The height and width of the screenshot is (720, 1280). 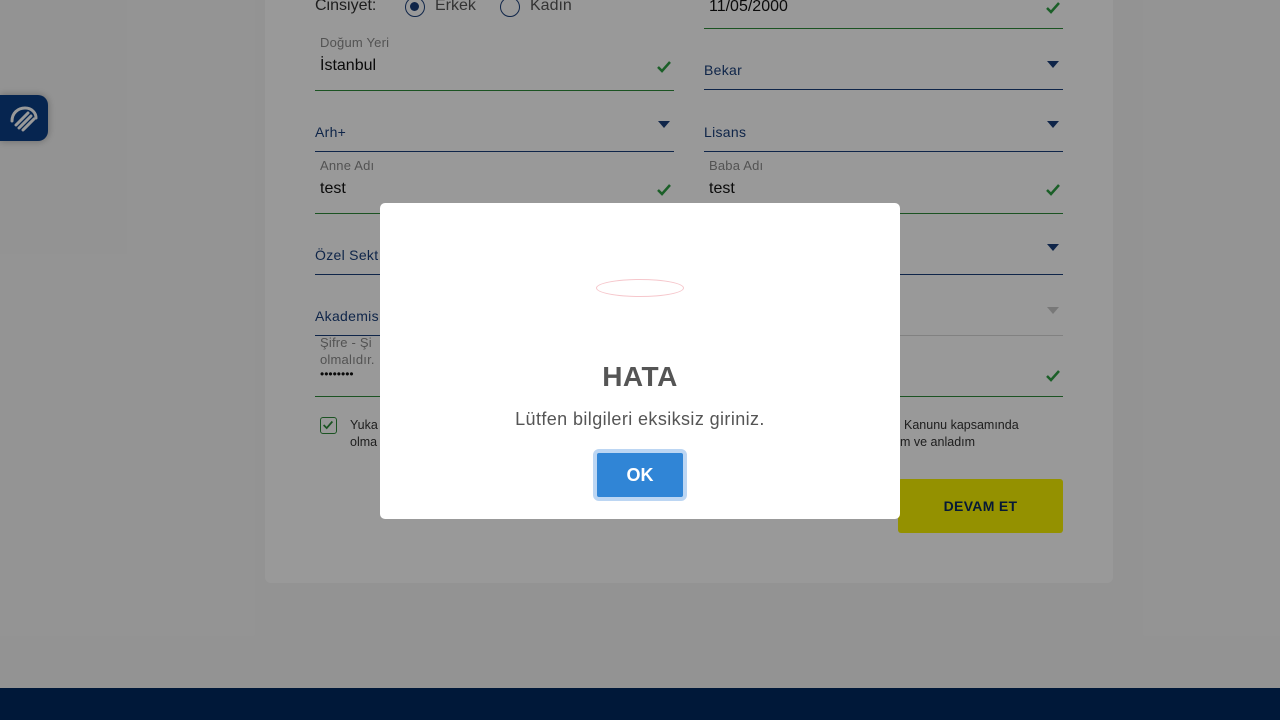 What do you see at coordinates (640, 376) in the screenshot?
I see `dialog-title: HATA` at bounding box center [640, 376].